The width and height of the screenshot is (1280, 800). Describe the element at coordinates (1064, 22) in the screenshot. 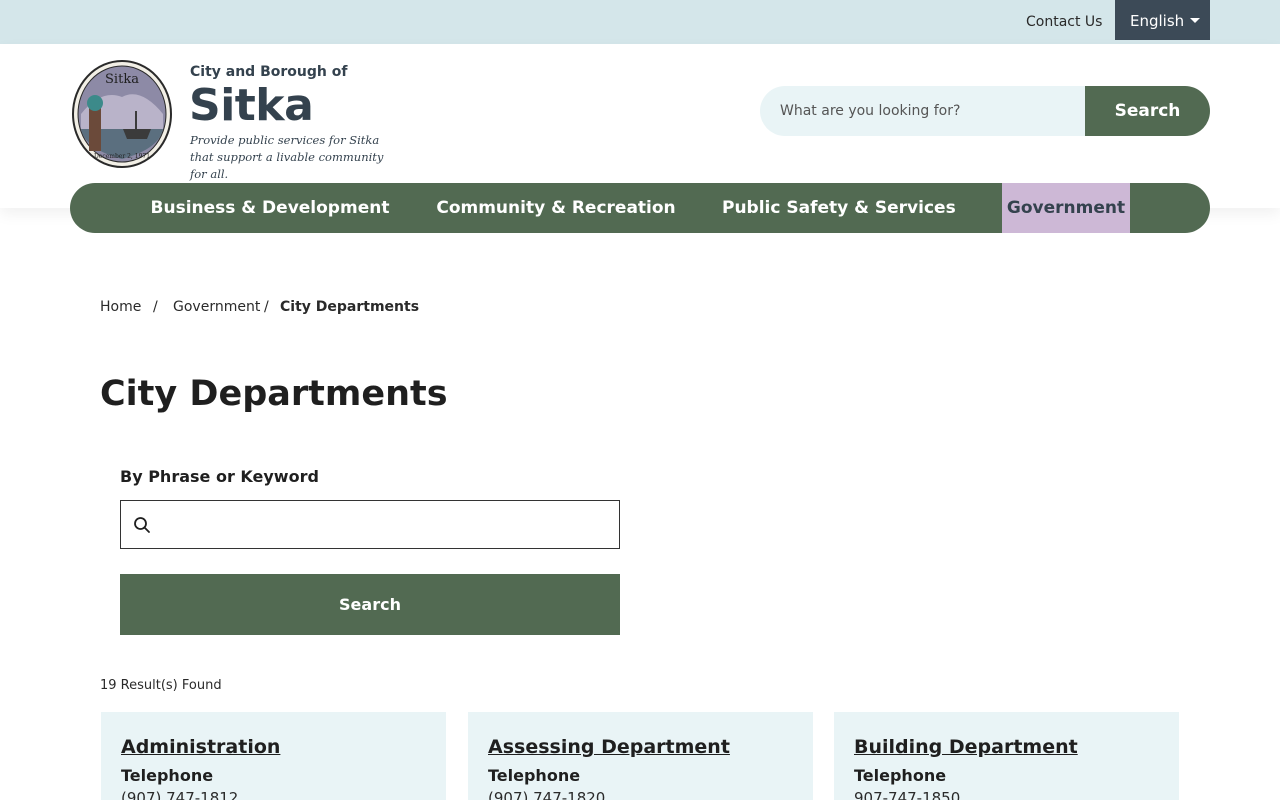

I see `contact-us-link: Contact Us` at that location.